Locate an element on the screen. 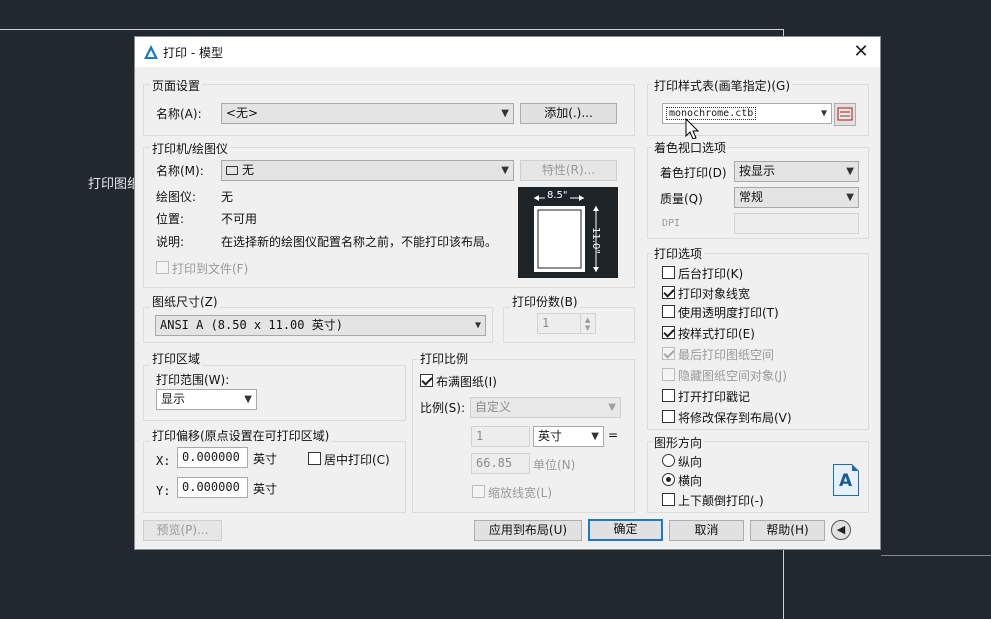 This screenshot has height=619, width=991. plot-stamp-label: 打开打印戳记 is located at coordinates (714, 397).